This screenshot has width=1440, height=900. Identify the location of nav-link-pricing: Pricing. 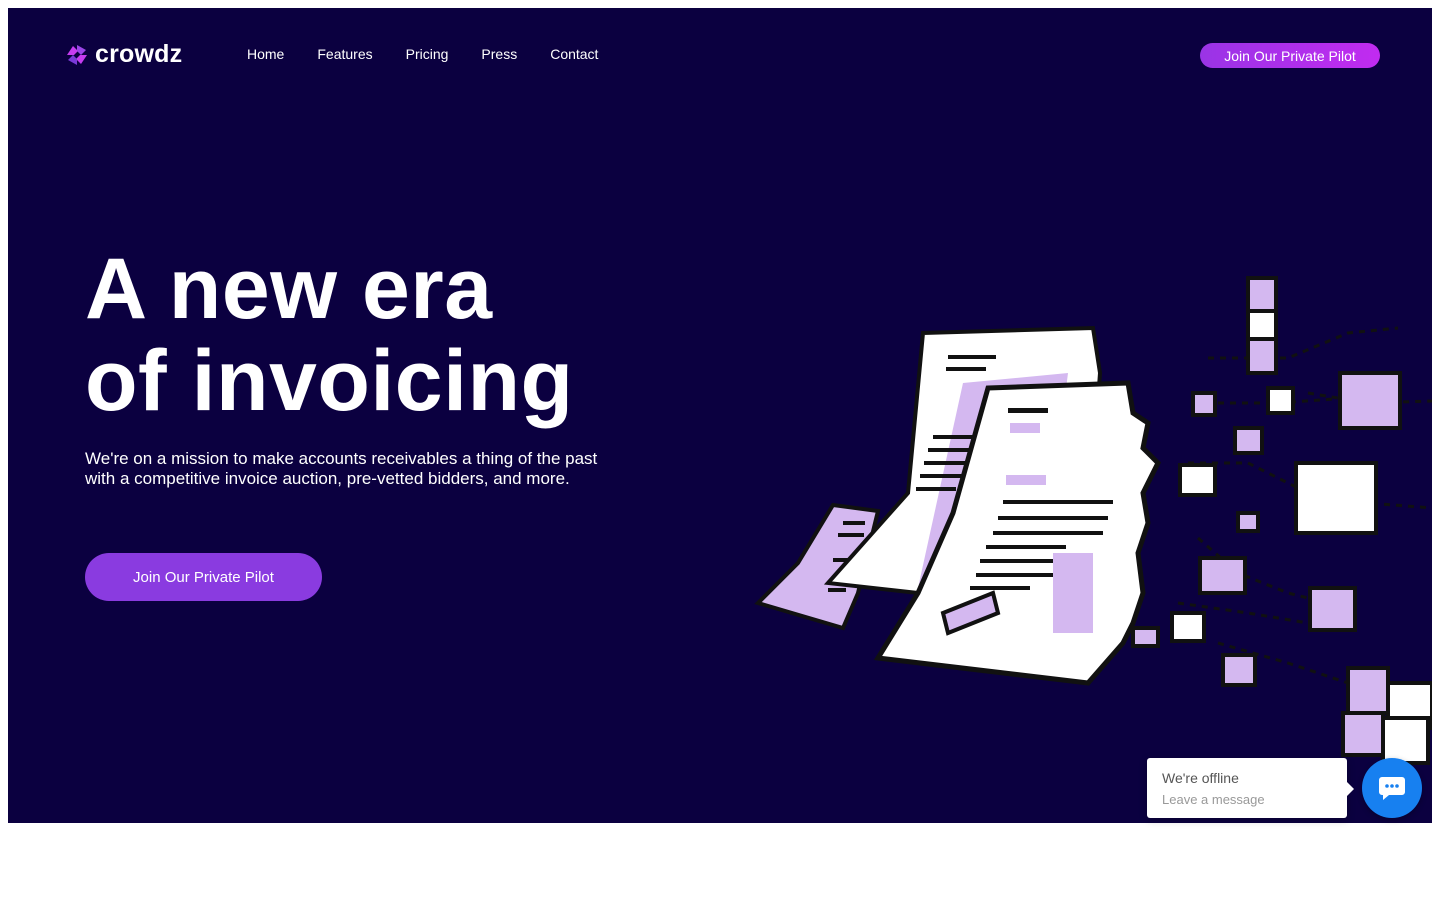
(427, 54).